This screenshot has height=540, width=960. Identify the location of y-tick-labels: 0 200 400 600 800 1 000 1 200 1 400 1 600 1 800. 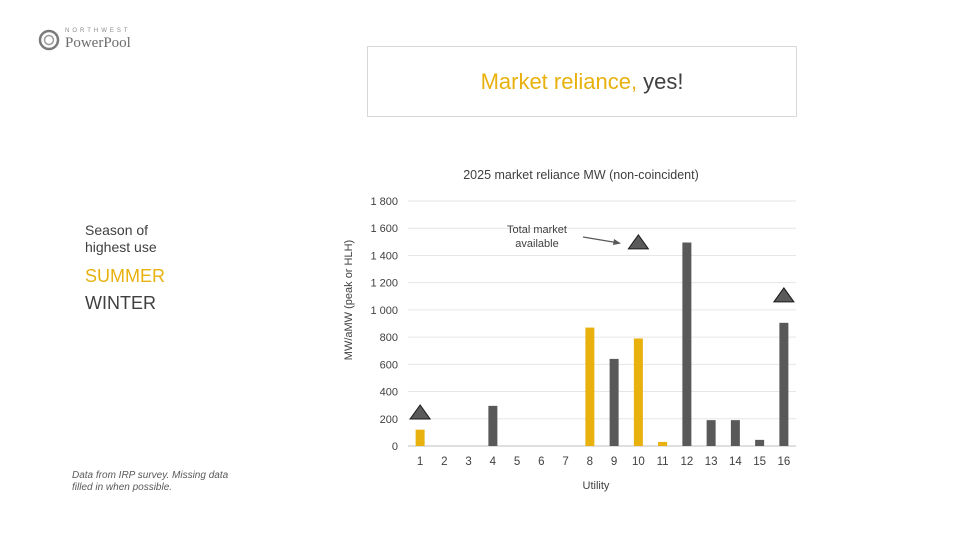
(384, 324).